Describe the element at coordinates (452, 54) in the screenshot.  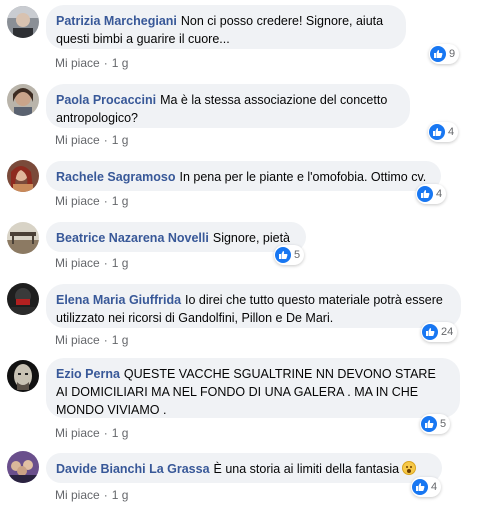
I see `reaction-count-value: 9` at that location.